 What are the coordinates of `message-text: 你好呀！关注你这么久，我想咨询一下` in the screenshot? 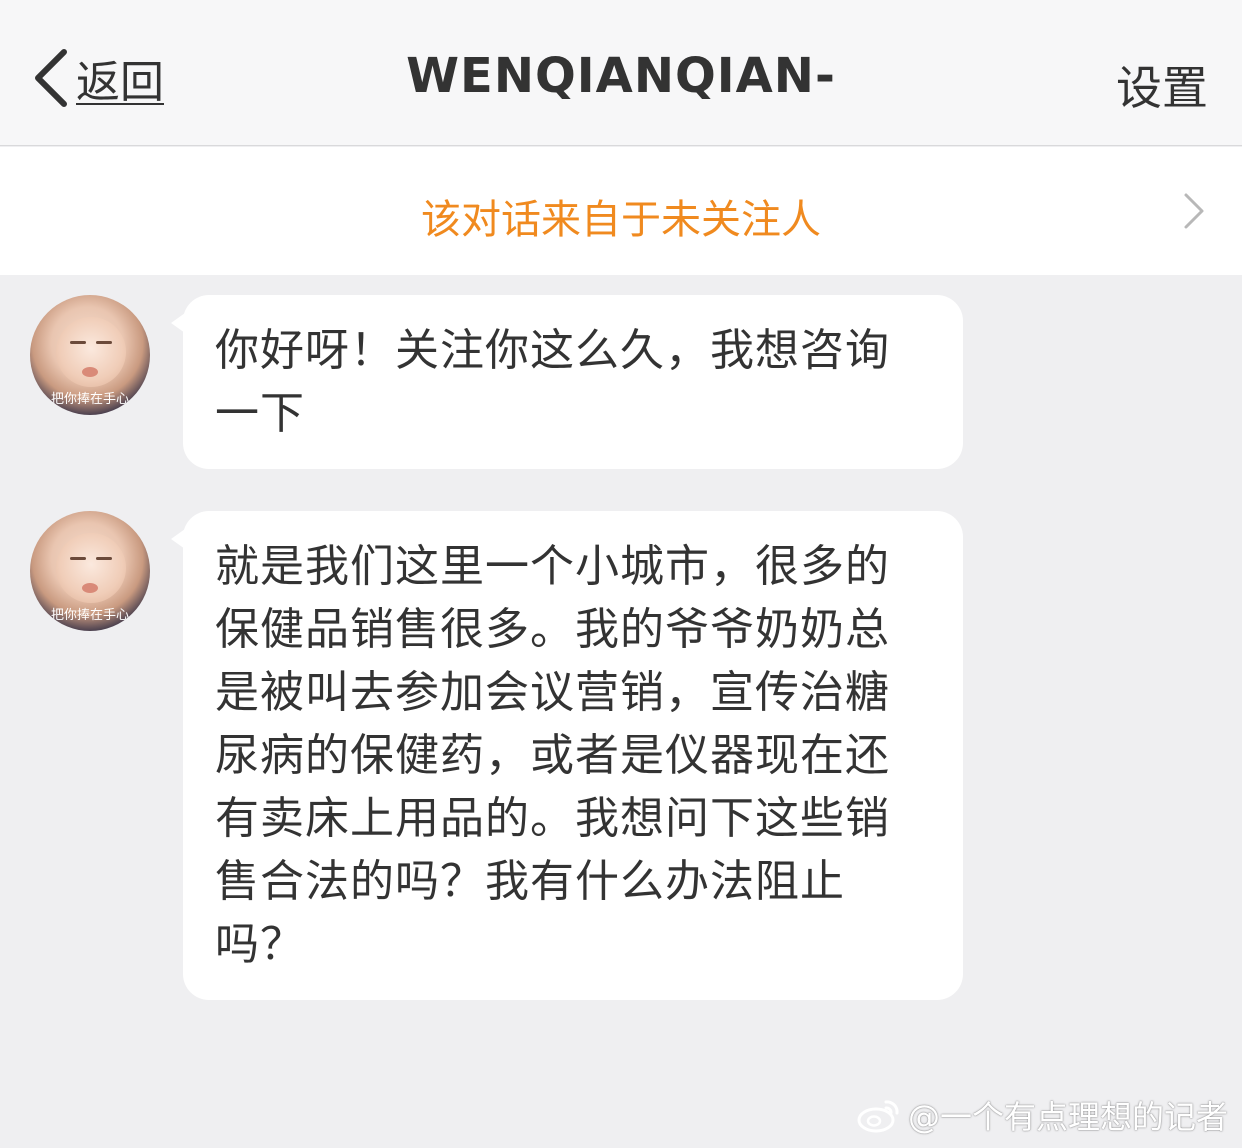 It's located at (552, 382).